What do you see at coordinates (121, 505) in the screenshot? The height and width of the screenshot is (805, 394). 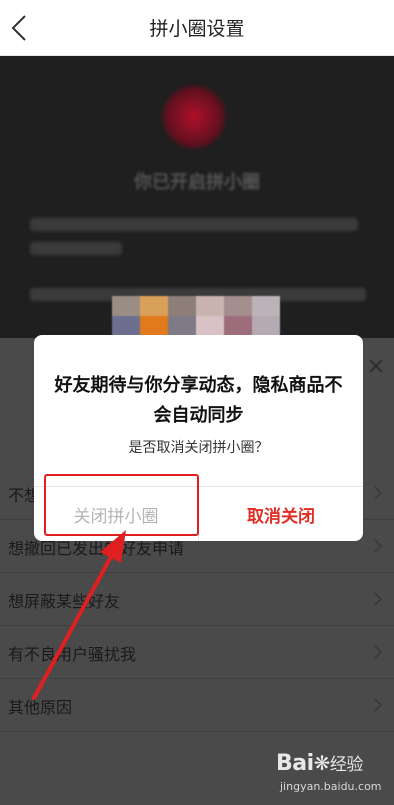 I see `annotation-highlight-box` at bounding box center [121, 505].